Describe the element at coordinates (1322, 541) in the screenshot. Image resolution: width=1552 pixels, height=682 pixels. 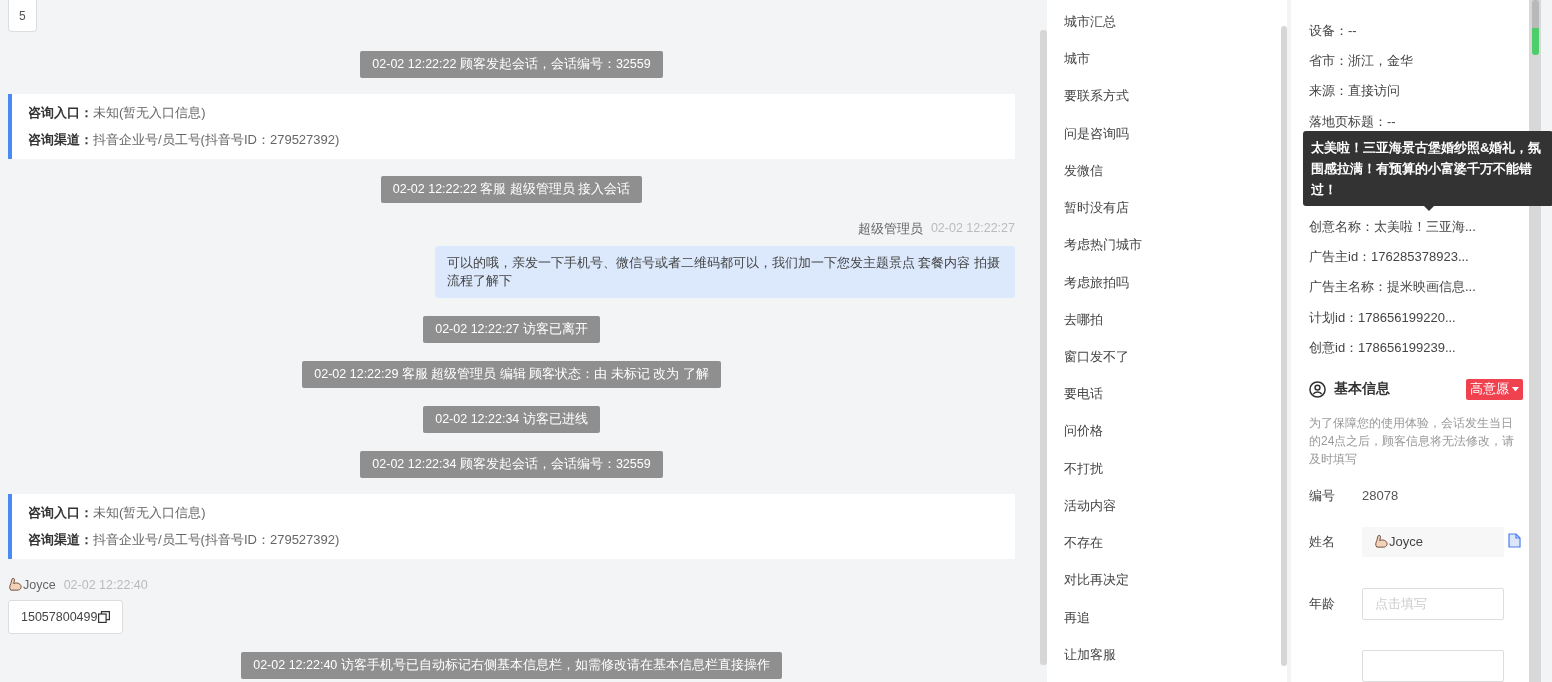
I see `field-label: 姓名` at that location.